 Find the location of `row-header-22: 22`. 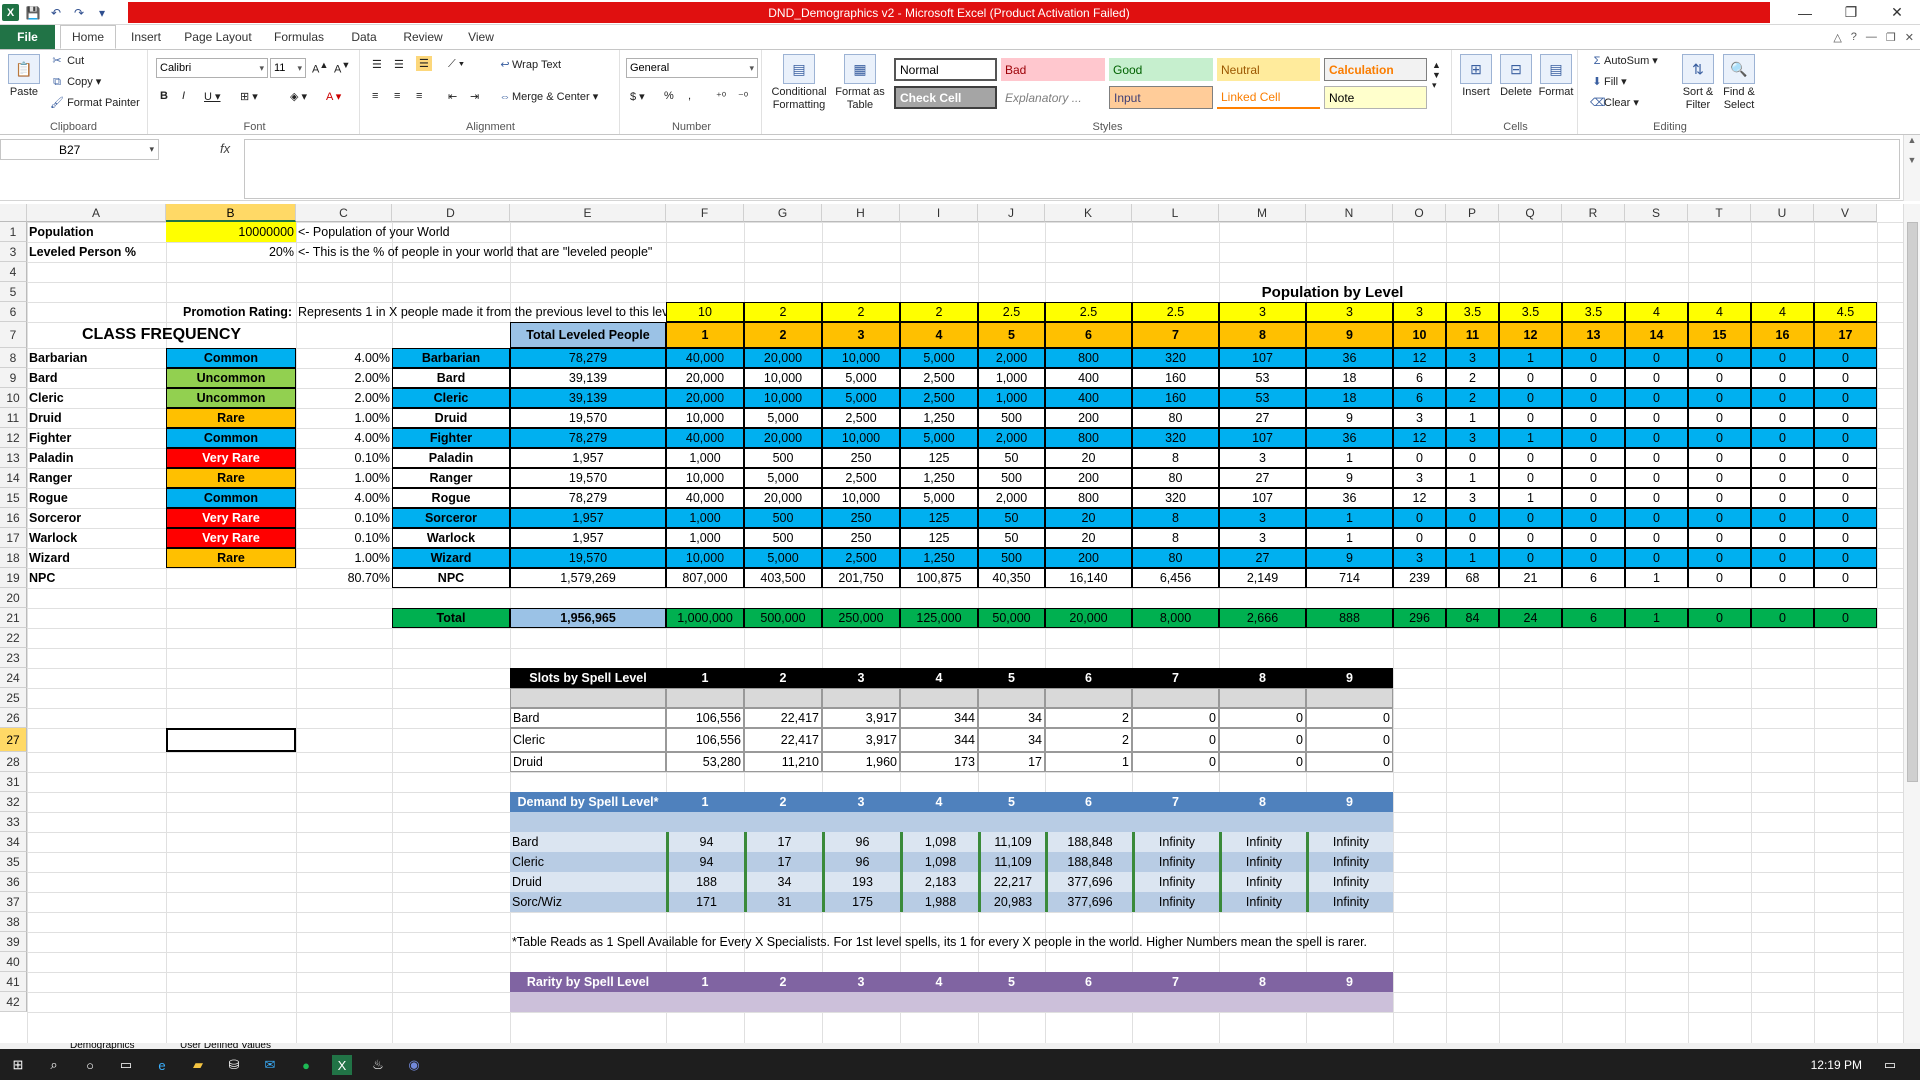

row-header-22: 22 is located at coordinates (13, 638).